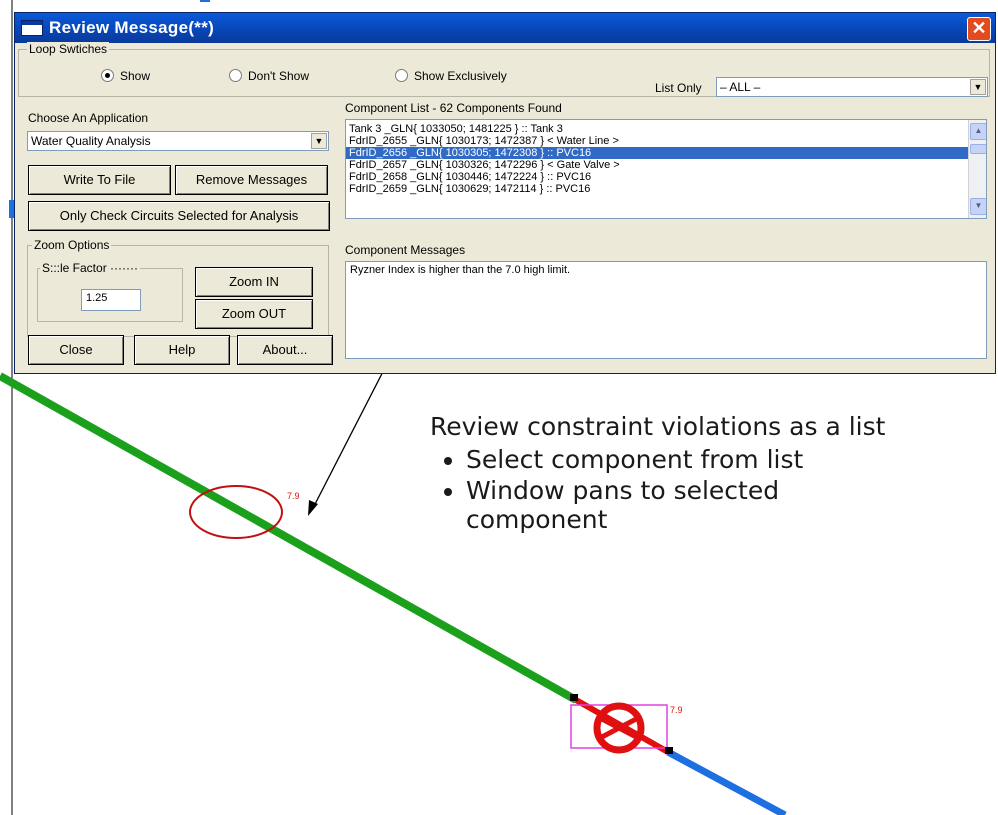 The height and width of the screenshot is (815, 998). Describe the element at coordinates (68, 49) in the screenshot. I see `loop-switches-label: Loop Swtiches` at that location.